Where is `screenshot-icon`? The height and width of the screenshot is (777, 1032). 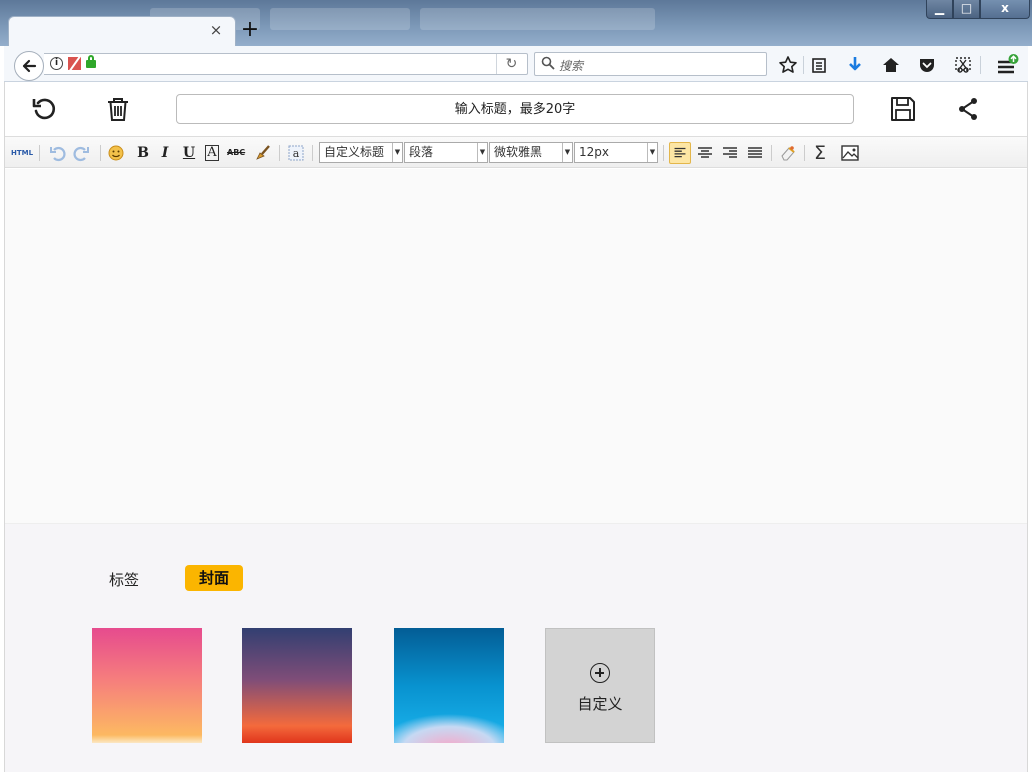 screenshot-icon is located at coordinates (963, 65).